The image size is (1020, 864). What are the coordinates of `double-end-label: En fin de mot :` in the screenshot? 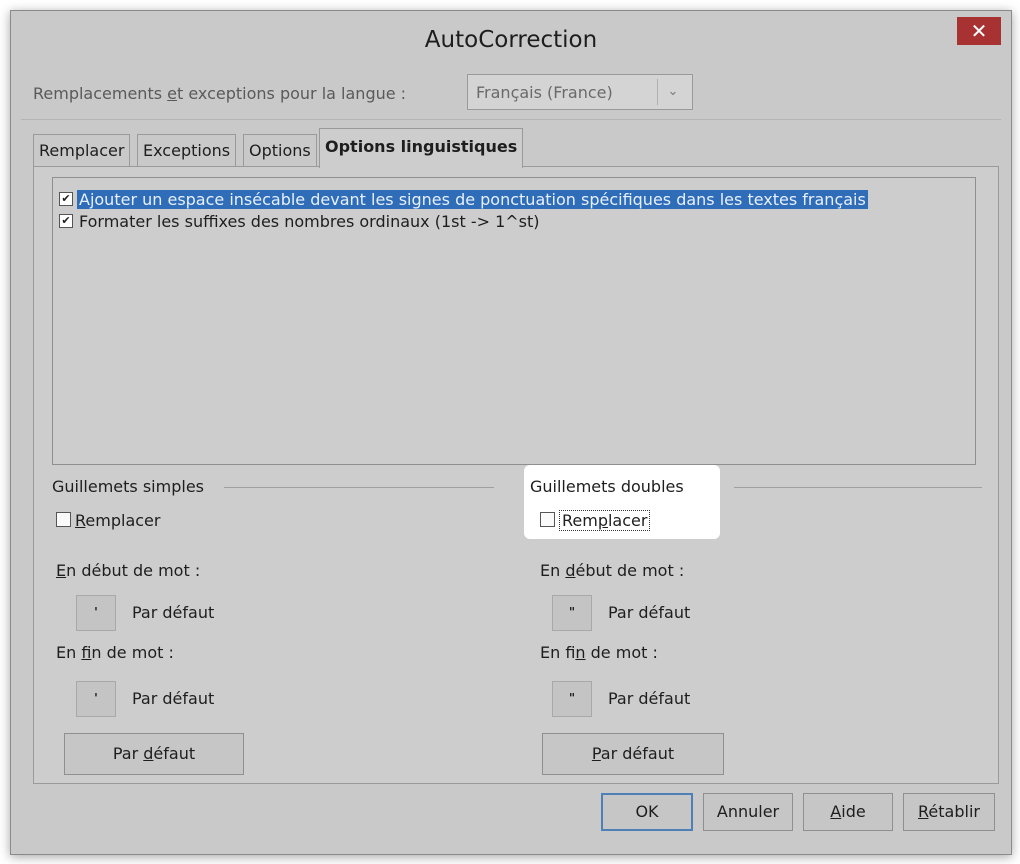 It's located at (599, 652).